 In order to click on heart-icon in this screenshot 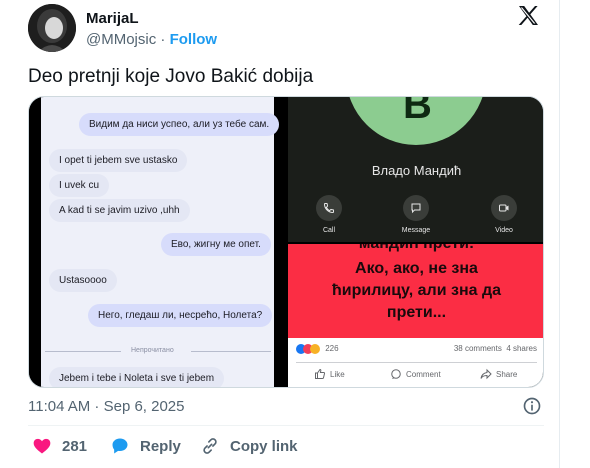, I will do `click(42, 446)`.